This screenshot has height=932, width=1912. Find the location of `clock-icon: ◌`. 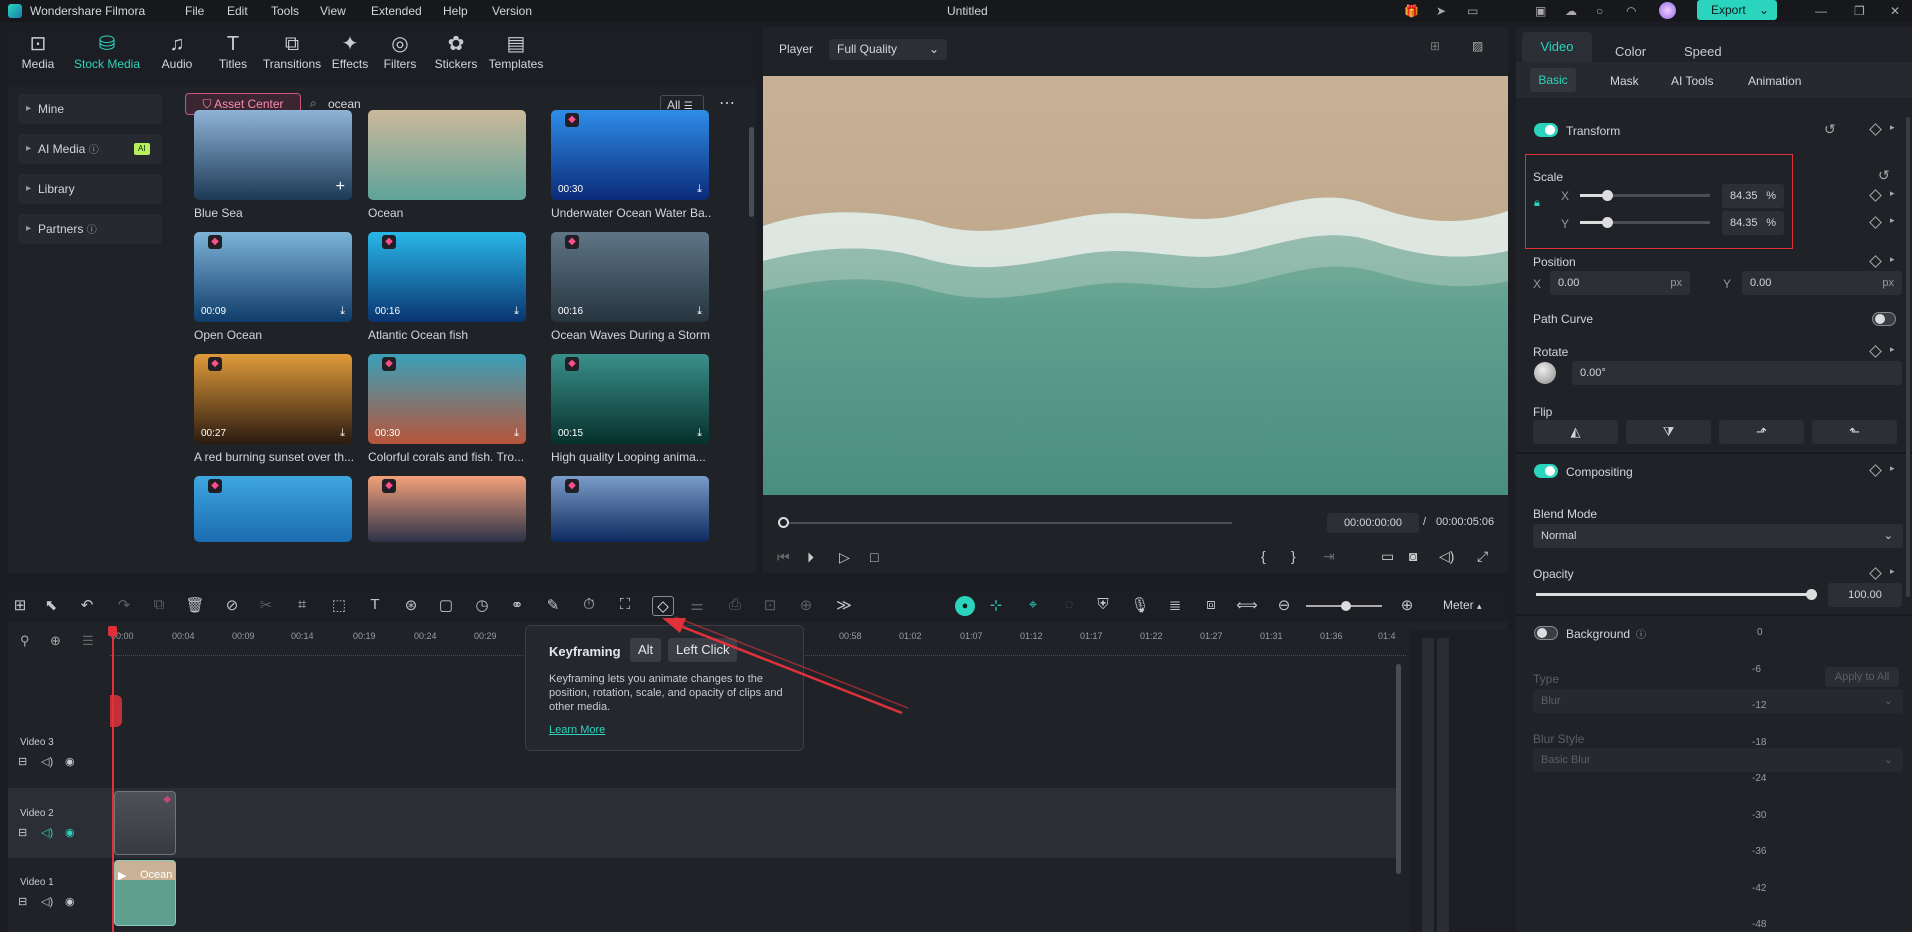

clock-icon: ◌ is located at coordinates (1069, 604).